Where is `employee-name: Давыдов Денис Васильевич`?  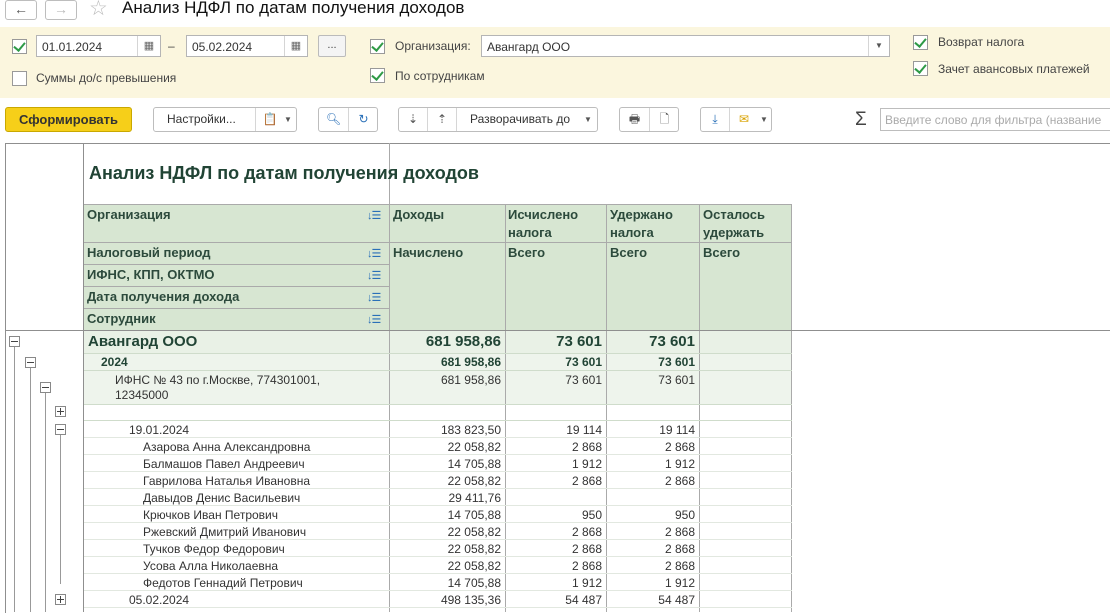
employee-name: Давыдов Денис Васильевич is located at coordinates (222, 498).